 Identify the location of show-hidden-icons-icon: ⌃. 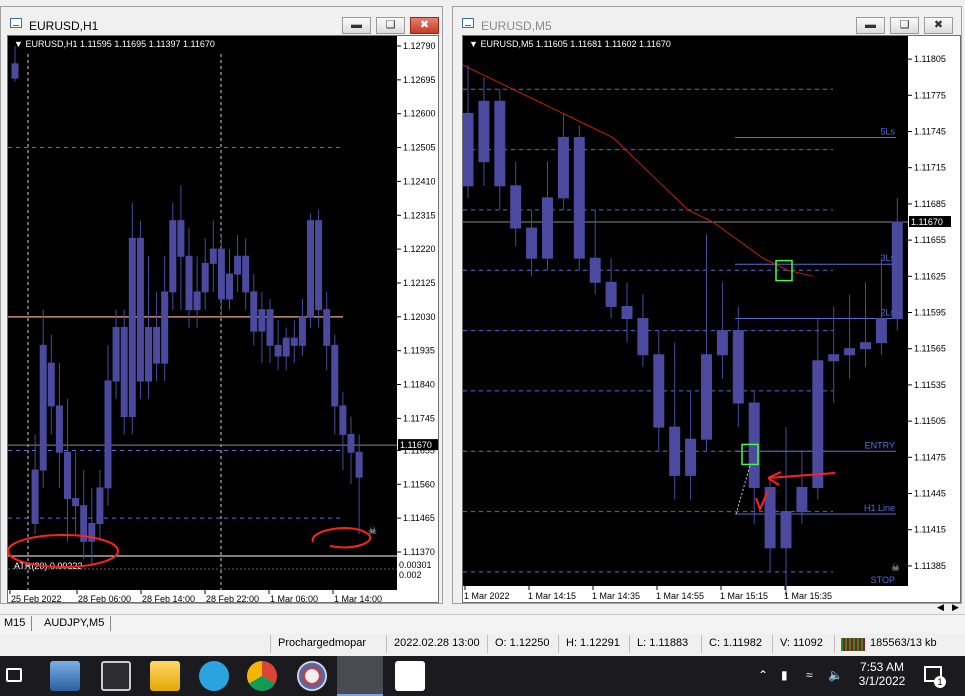
(763, 675).